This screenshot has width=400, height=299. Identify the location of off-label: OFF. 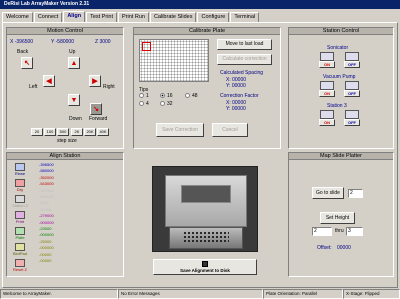
(352, 122).